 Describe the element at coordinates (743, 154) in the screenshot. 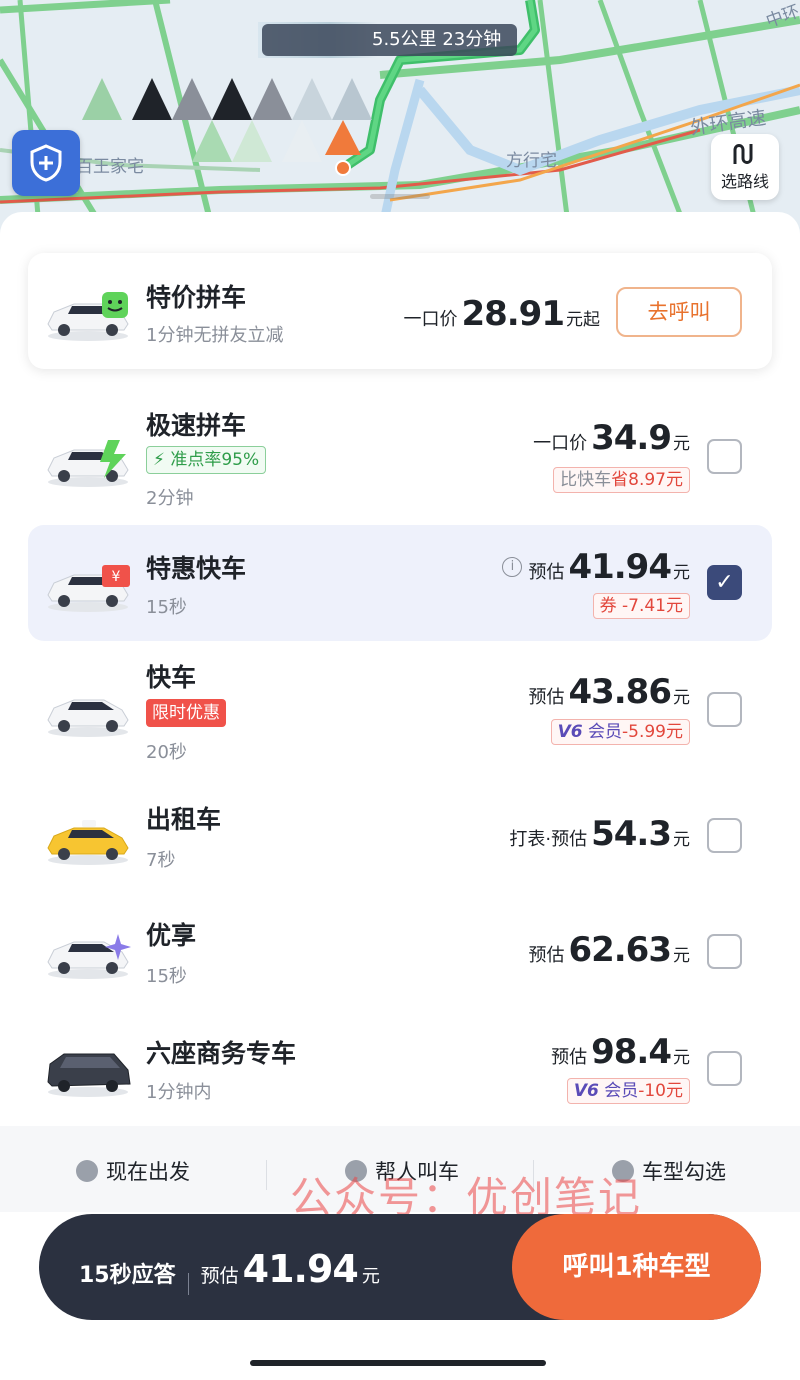

I see `route-icon` at that location.